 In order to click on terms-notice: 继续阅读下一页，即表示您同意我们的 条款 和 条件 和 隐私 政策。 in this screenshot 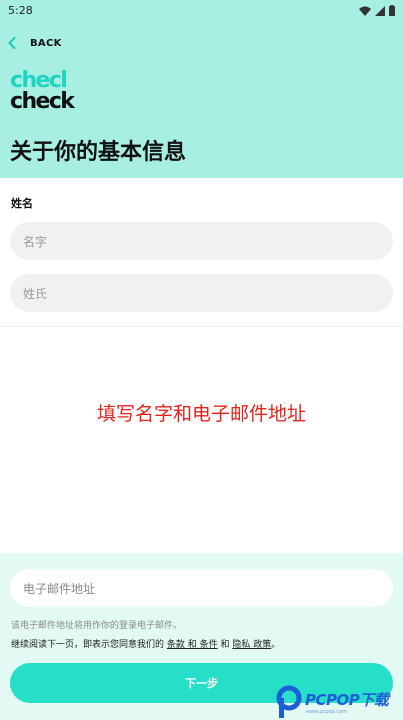, I will do `click(145, 643)`.